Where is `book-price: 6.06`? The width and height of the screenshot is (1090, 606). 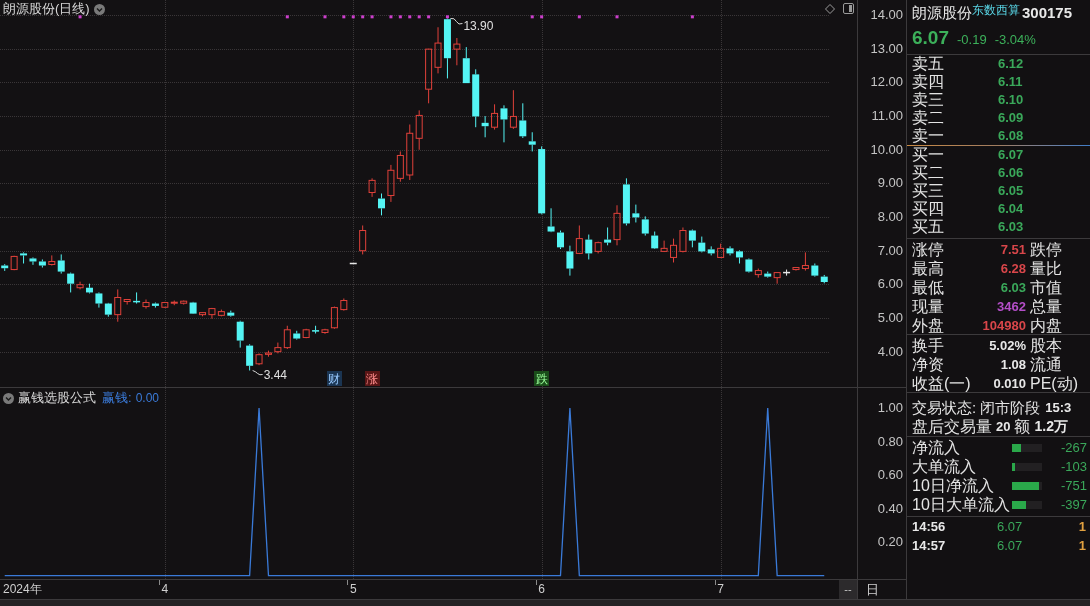
book-price: 6.06 is located at coordinates (1011, 173).